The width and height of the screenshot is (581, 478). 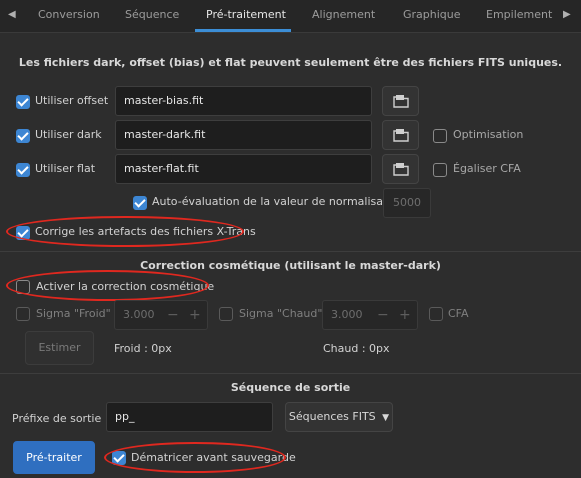 I want to click on sigma-cold-spinner: 3.000 − +, so click(x=161, y=315).